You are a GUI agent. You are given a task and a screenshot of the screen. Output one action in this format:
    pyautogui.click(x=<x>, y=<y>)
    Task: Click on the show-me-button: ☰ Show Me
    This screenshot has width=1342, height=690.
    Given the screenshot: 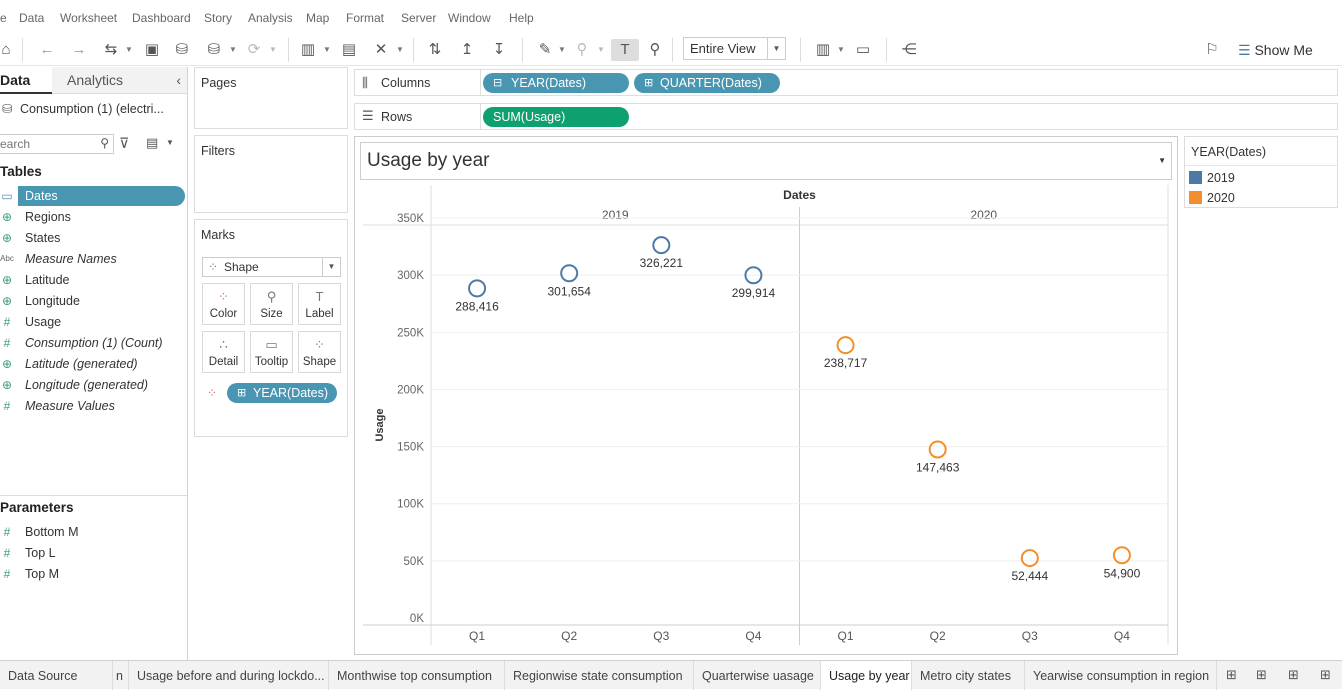 What is the action you would take?
    pyautogui.click(x=1283, y=50)
    